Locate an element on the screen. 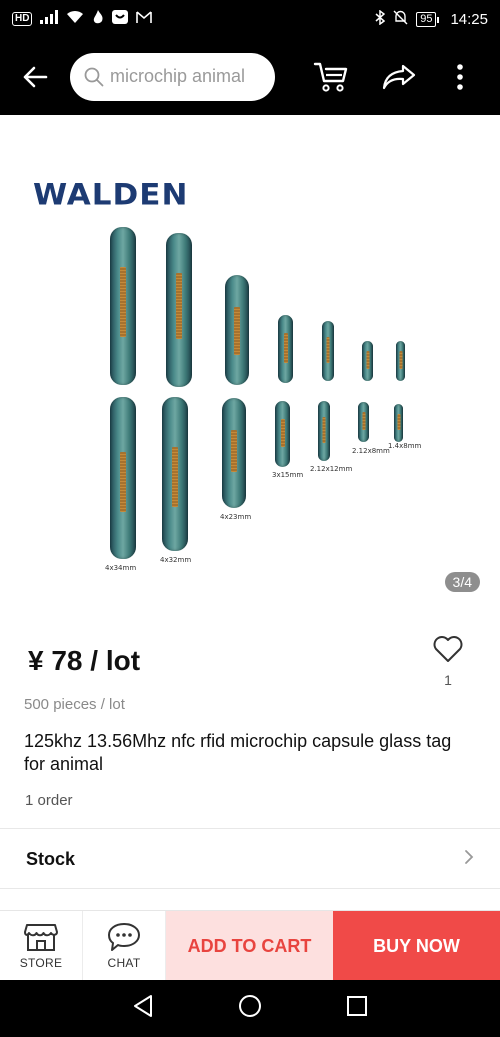 The height and width of the screenshot is (1037, 500). status-bar: HD 95 14:25 is located at coordinates (250, 19).